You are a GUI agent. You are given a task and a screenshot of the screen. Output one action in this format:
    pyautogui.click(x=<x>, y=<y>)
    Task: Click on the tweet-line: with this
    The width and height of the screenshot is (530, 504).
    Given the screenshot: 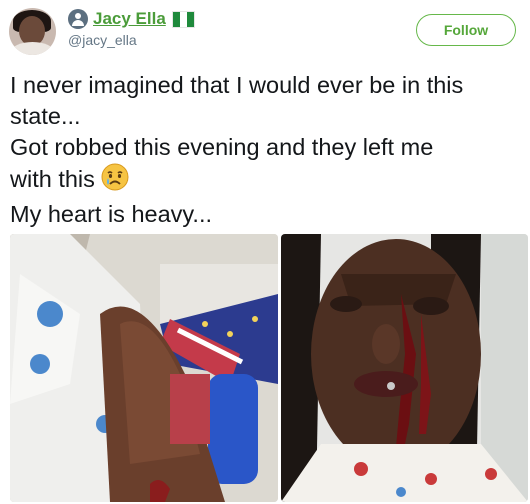 What is the action you would take?
    pyautogui.click(x=52, y=179)
    